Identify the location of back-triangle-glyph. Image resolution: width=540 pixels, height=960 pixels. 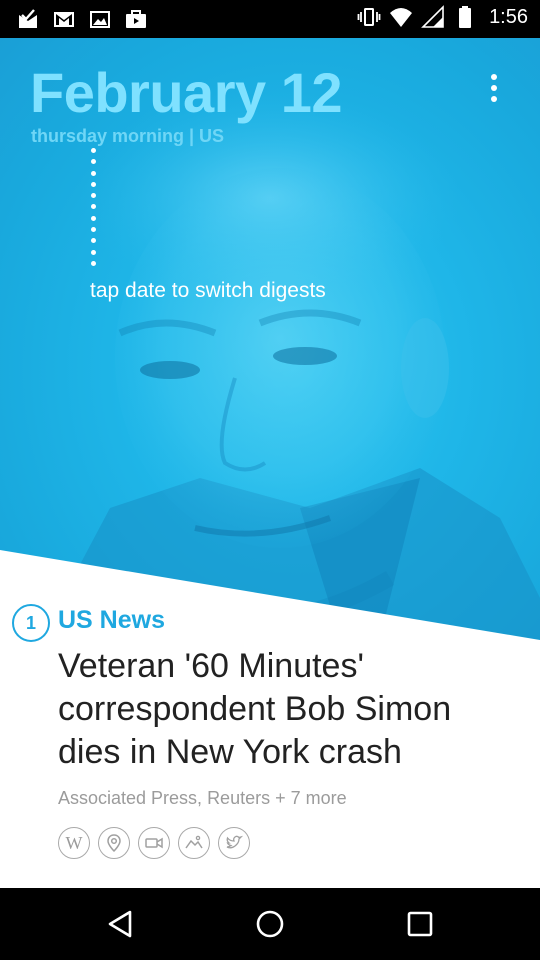
(120, 924).